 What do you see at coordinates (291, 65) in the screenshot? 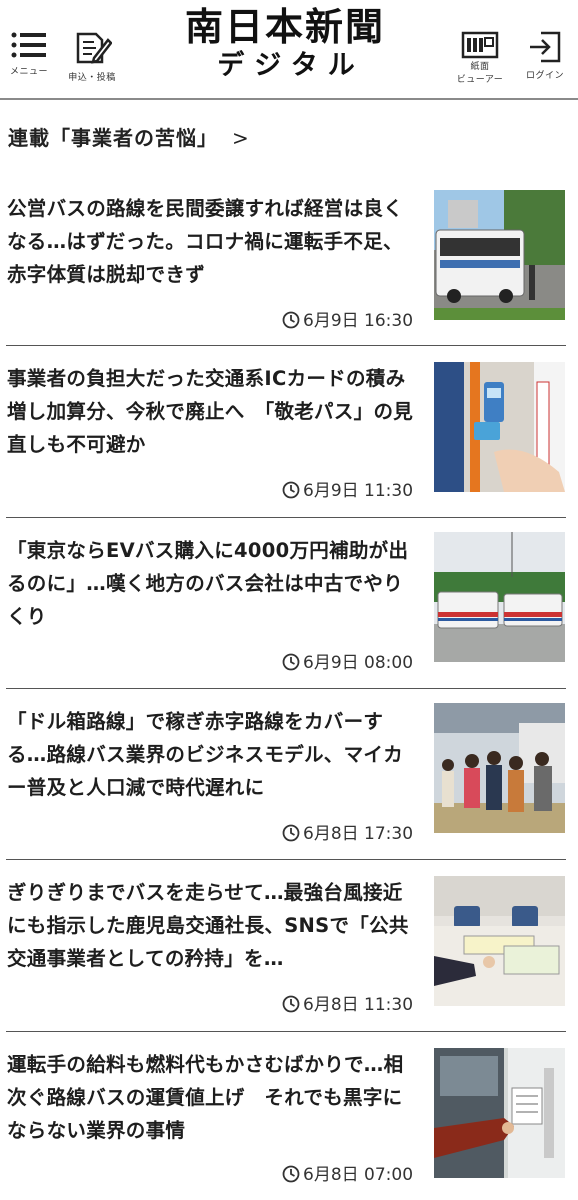
I see `logo-sub-text: デジタル` at bounding box center [291, 65].